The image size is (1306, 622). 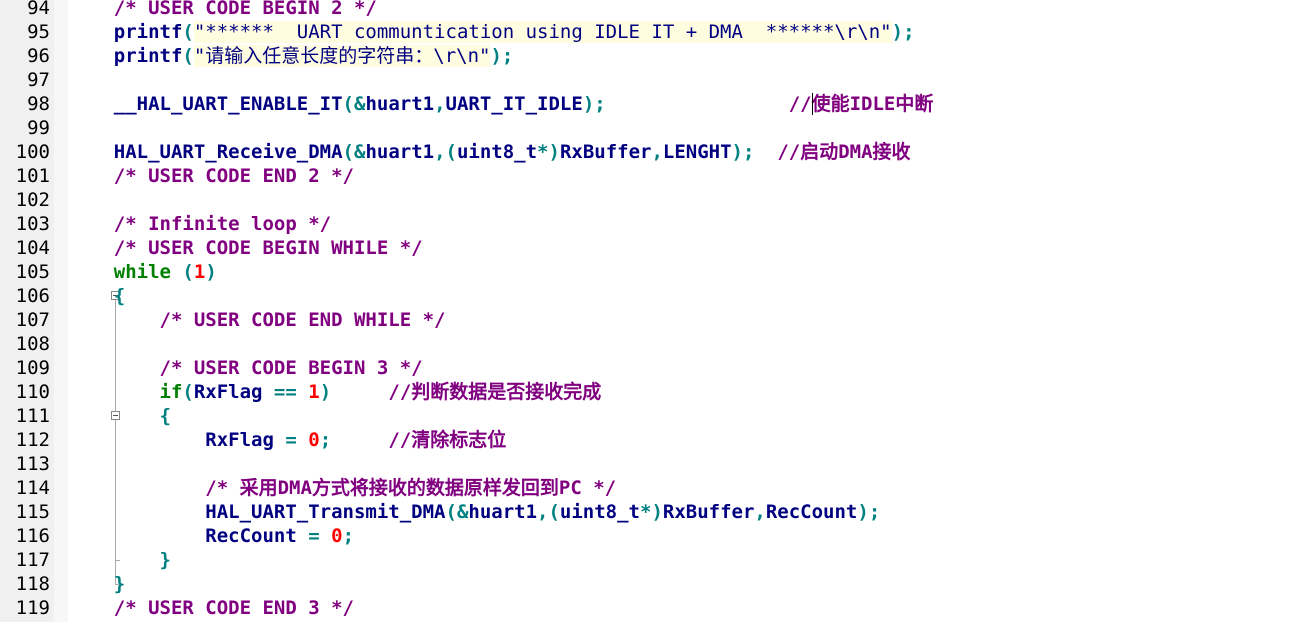 What do you see at coordinates (222, 9) in the screenshot?
I see `code-token: /* USER CODE BEGIN 2 */` at bounding box center [222, 9].